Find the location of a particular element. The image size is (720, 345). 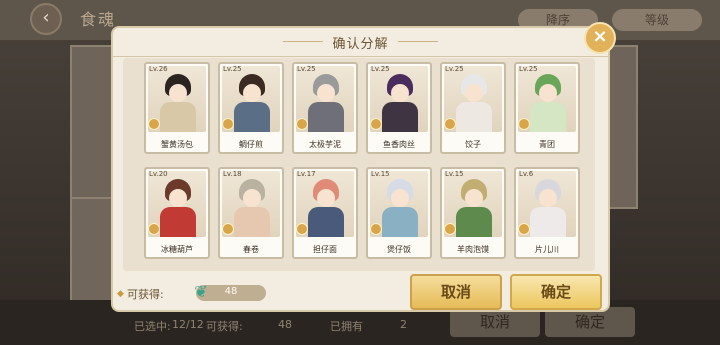

obtain-label: 可获得: is located at coordinates (145, 294).